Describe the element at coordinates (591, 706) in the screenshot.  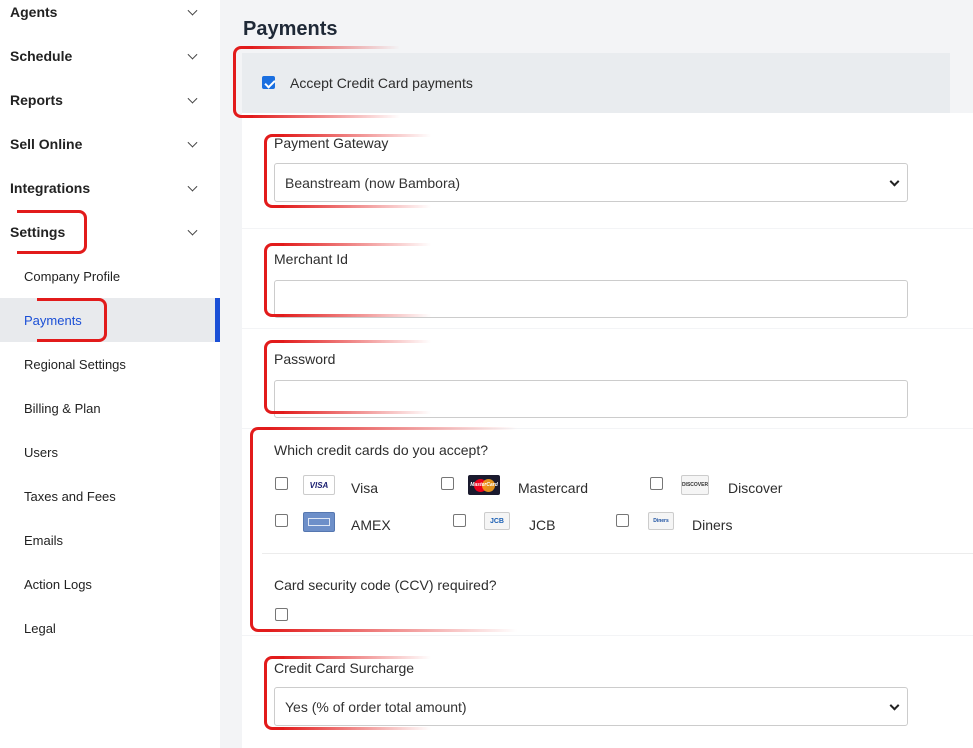
I see `surcharge-select: Yes (% of order total amount)` at that location.